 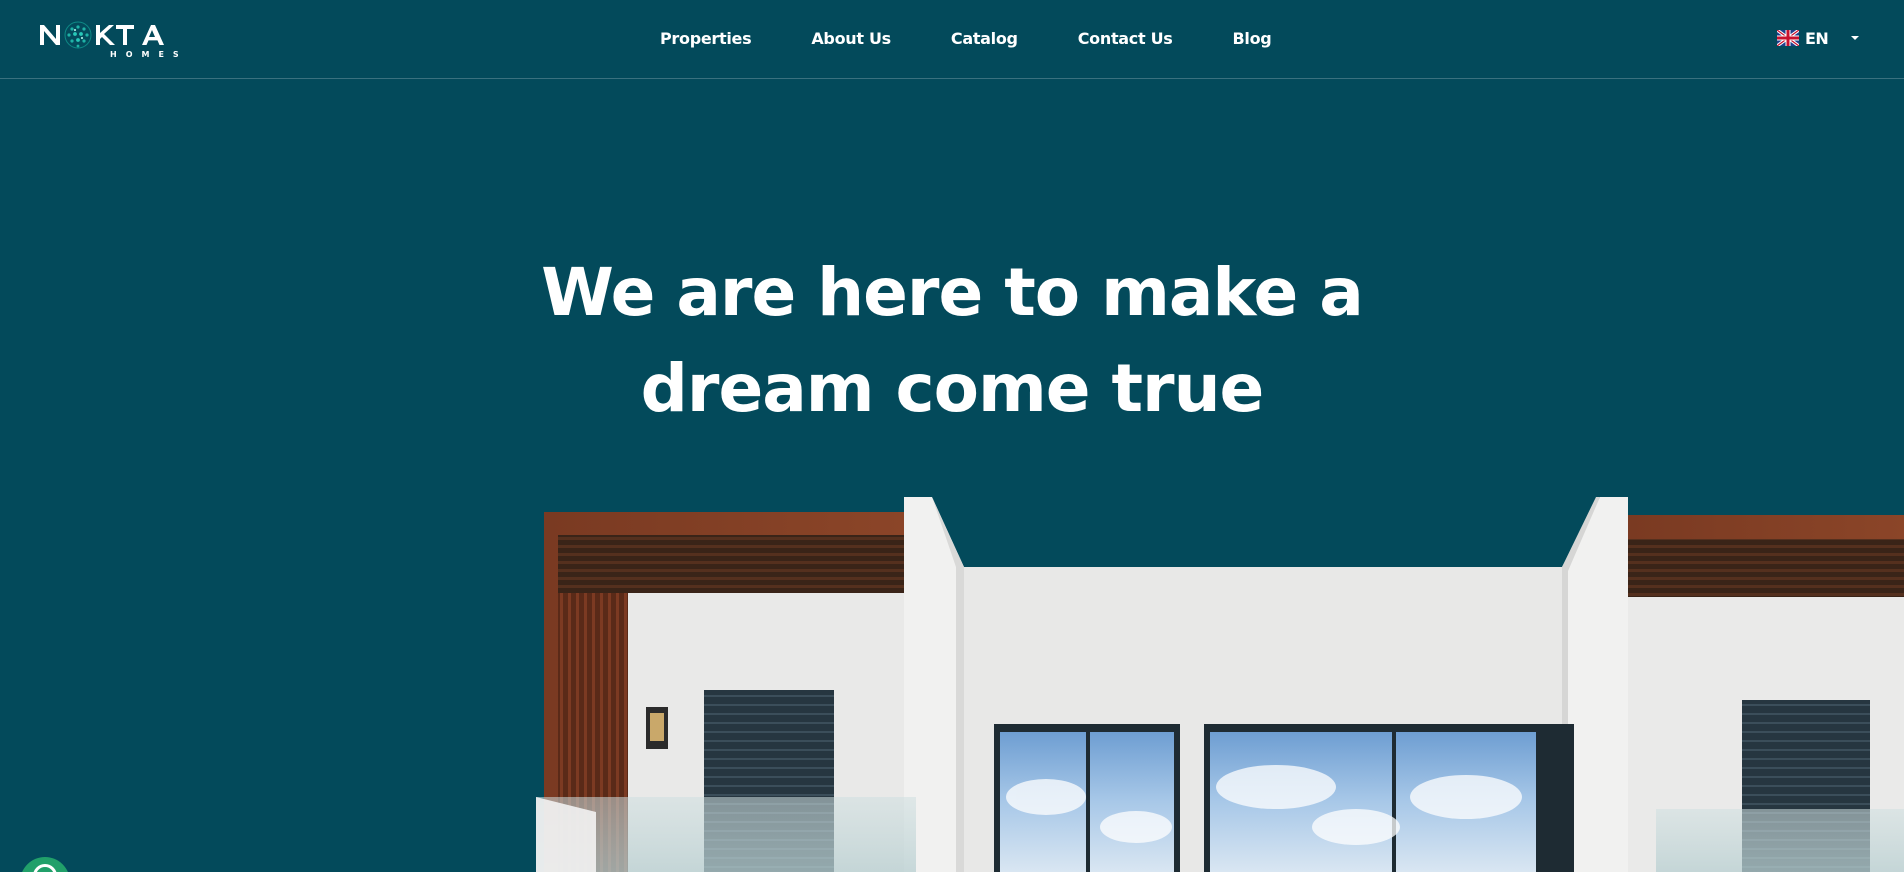 What do you see at coordinates (1125, 38) in the screenshot?
I see `nav-link-contact-us: Contact Us` at bounding box center [1125, 38].